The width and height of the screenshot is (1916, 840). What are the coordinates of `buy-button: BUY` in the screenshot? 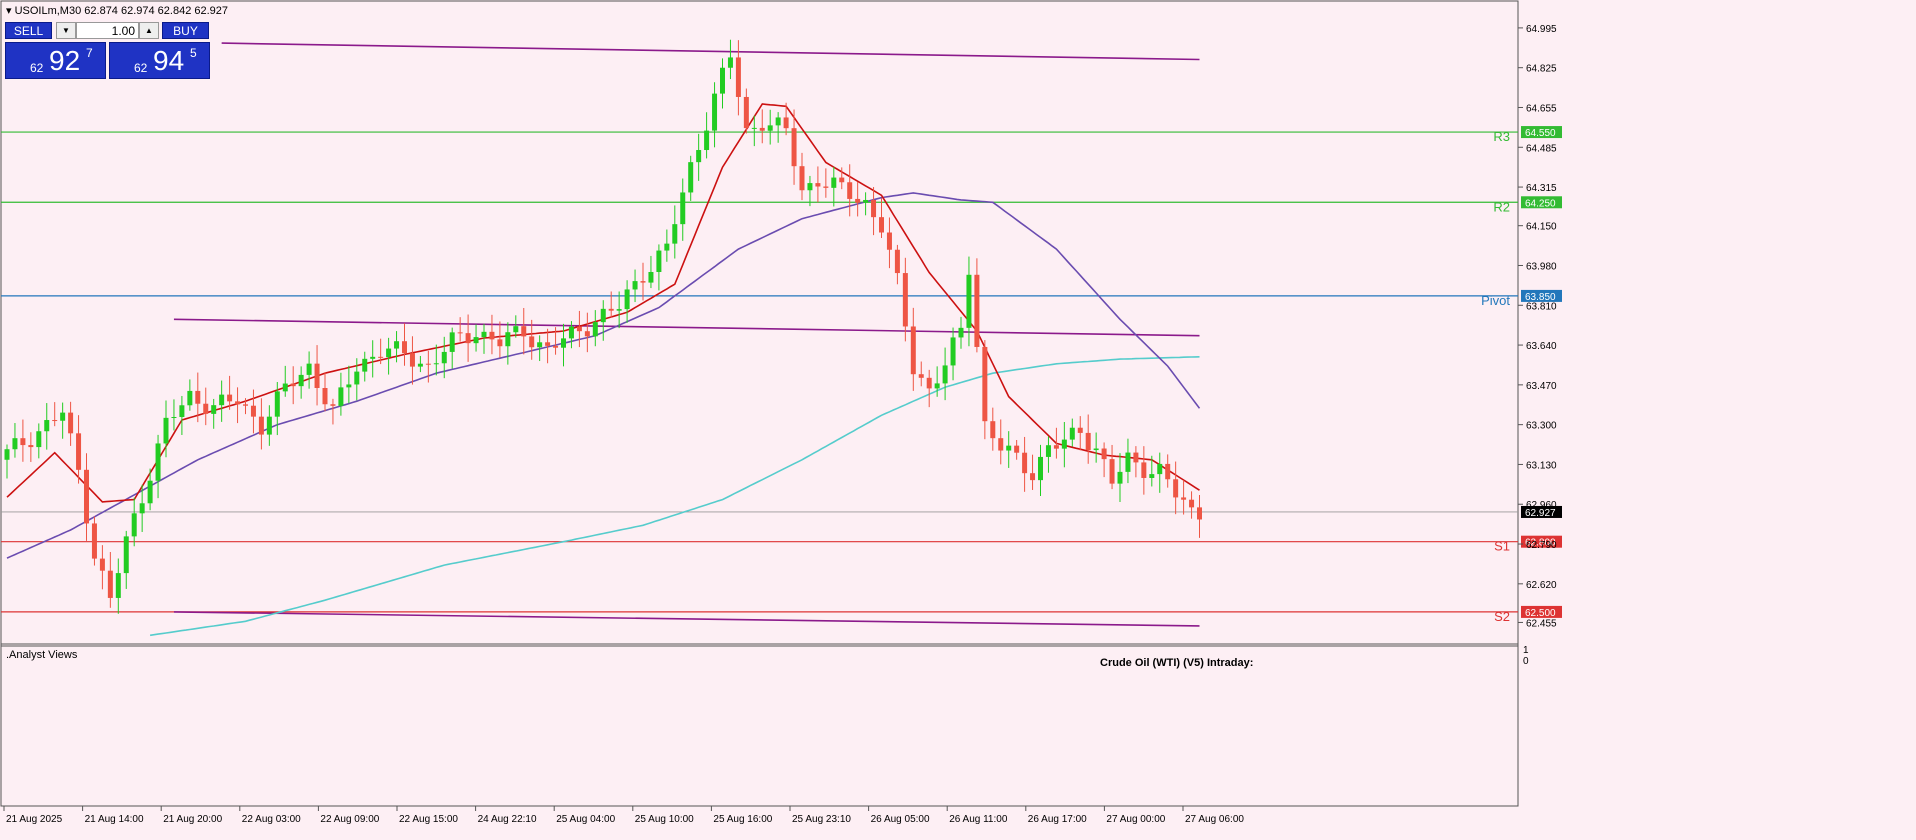 It's located at (185, 30).